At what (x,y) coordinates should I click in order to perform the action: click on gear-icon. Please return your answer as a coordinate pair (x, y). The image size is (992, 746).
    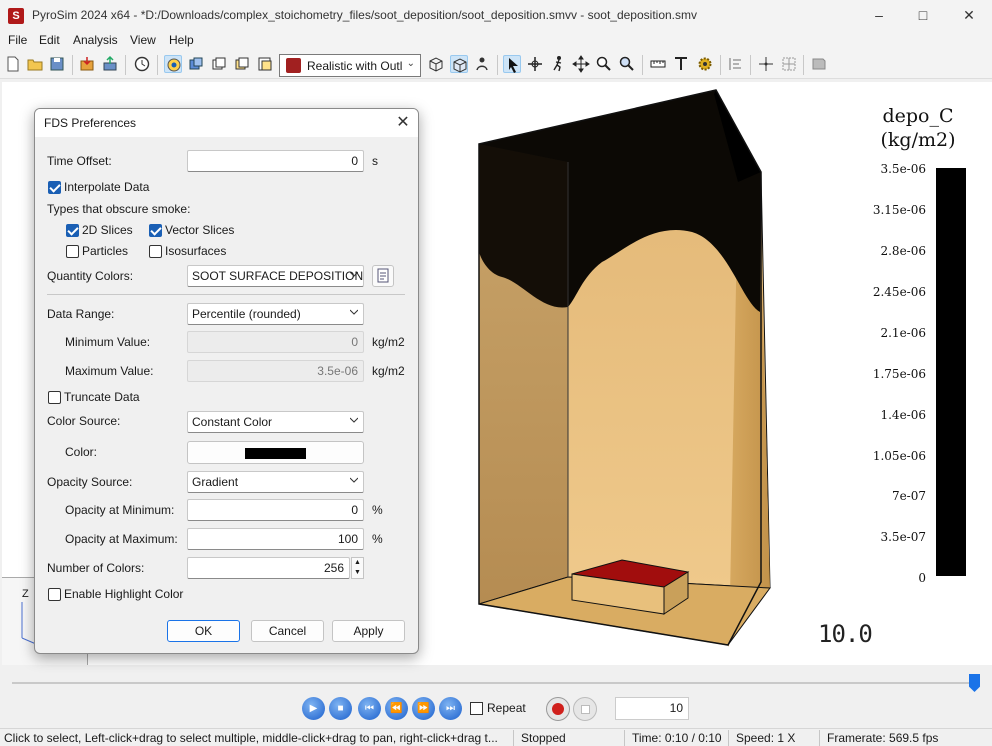
    Looking at the image, I should click on (705, 64).